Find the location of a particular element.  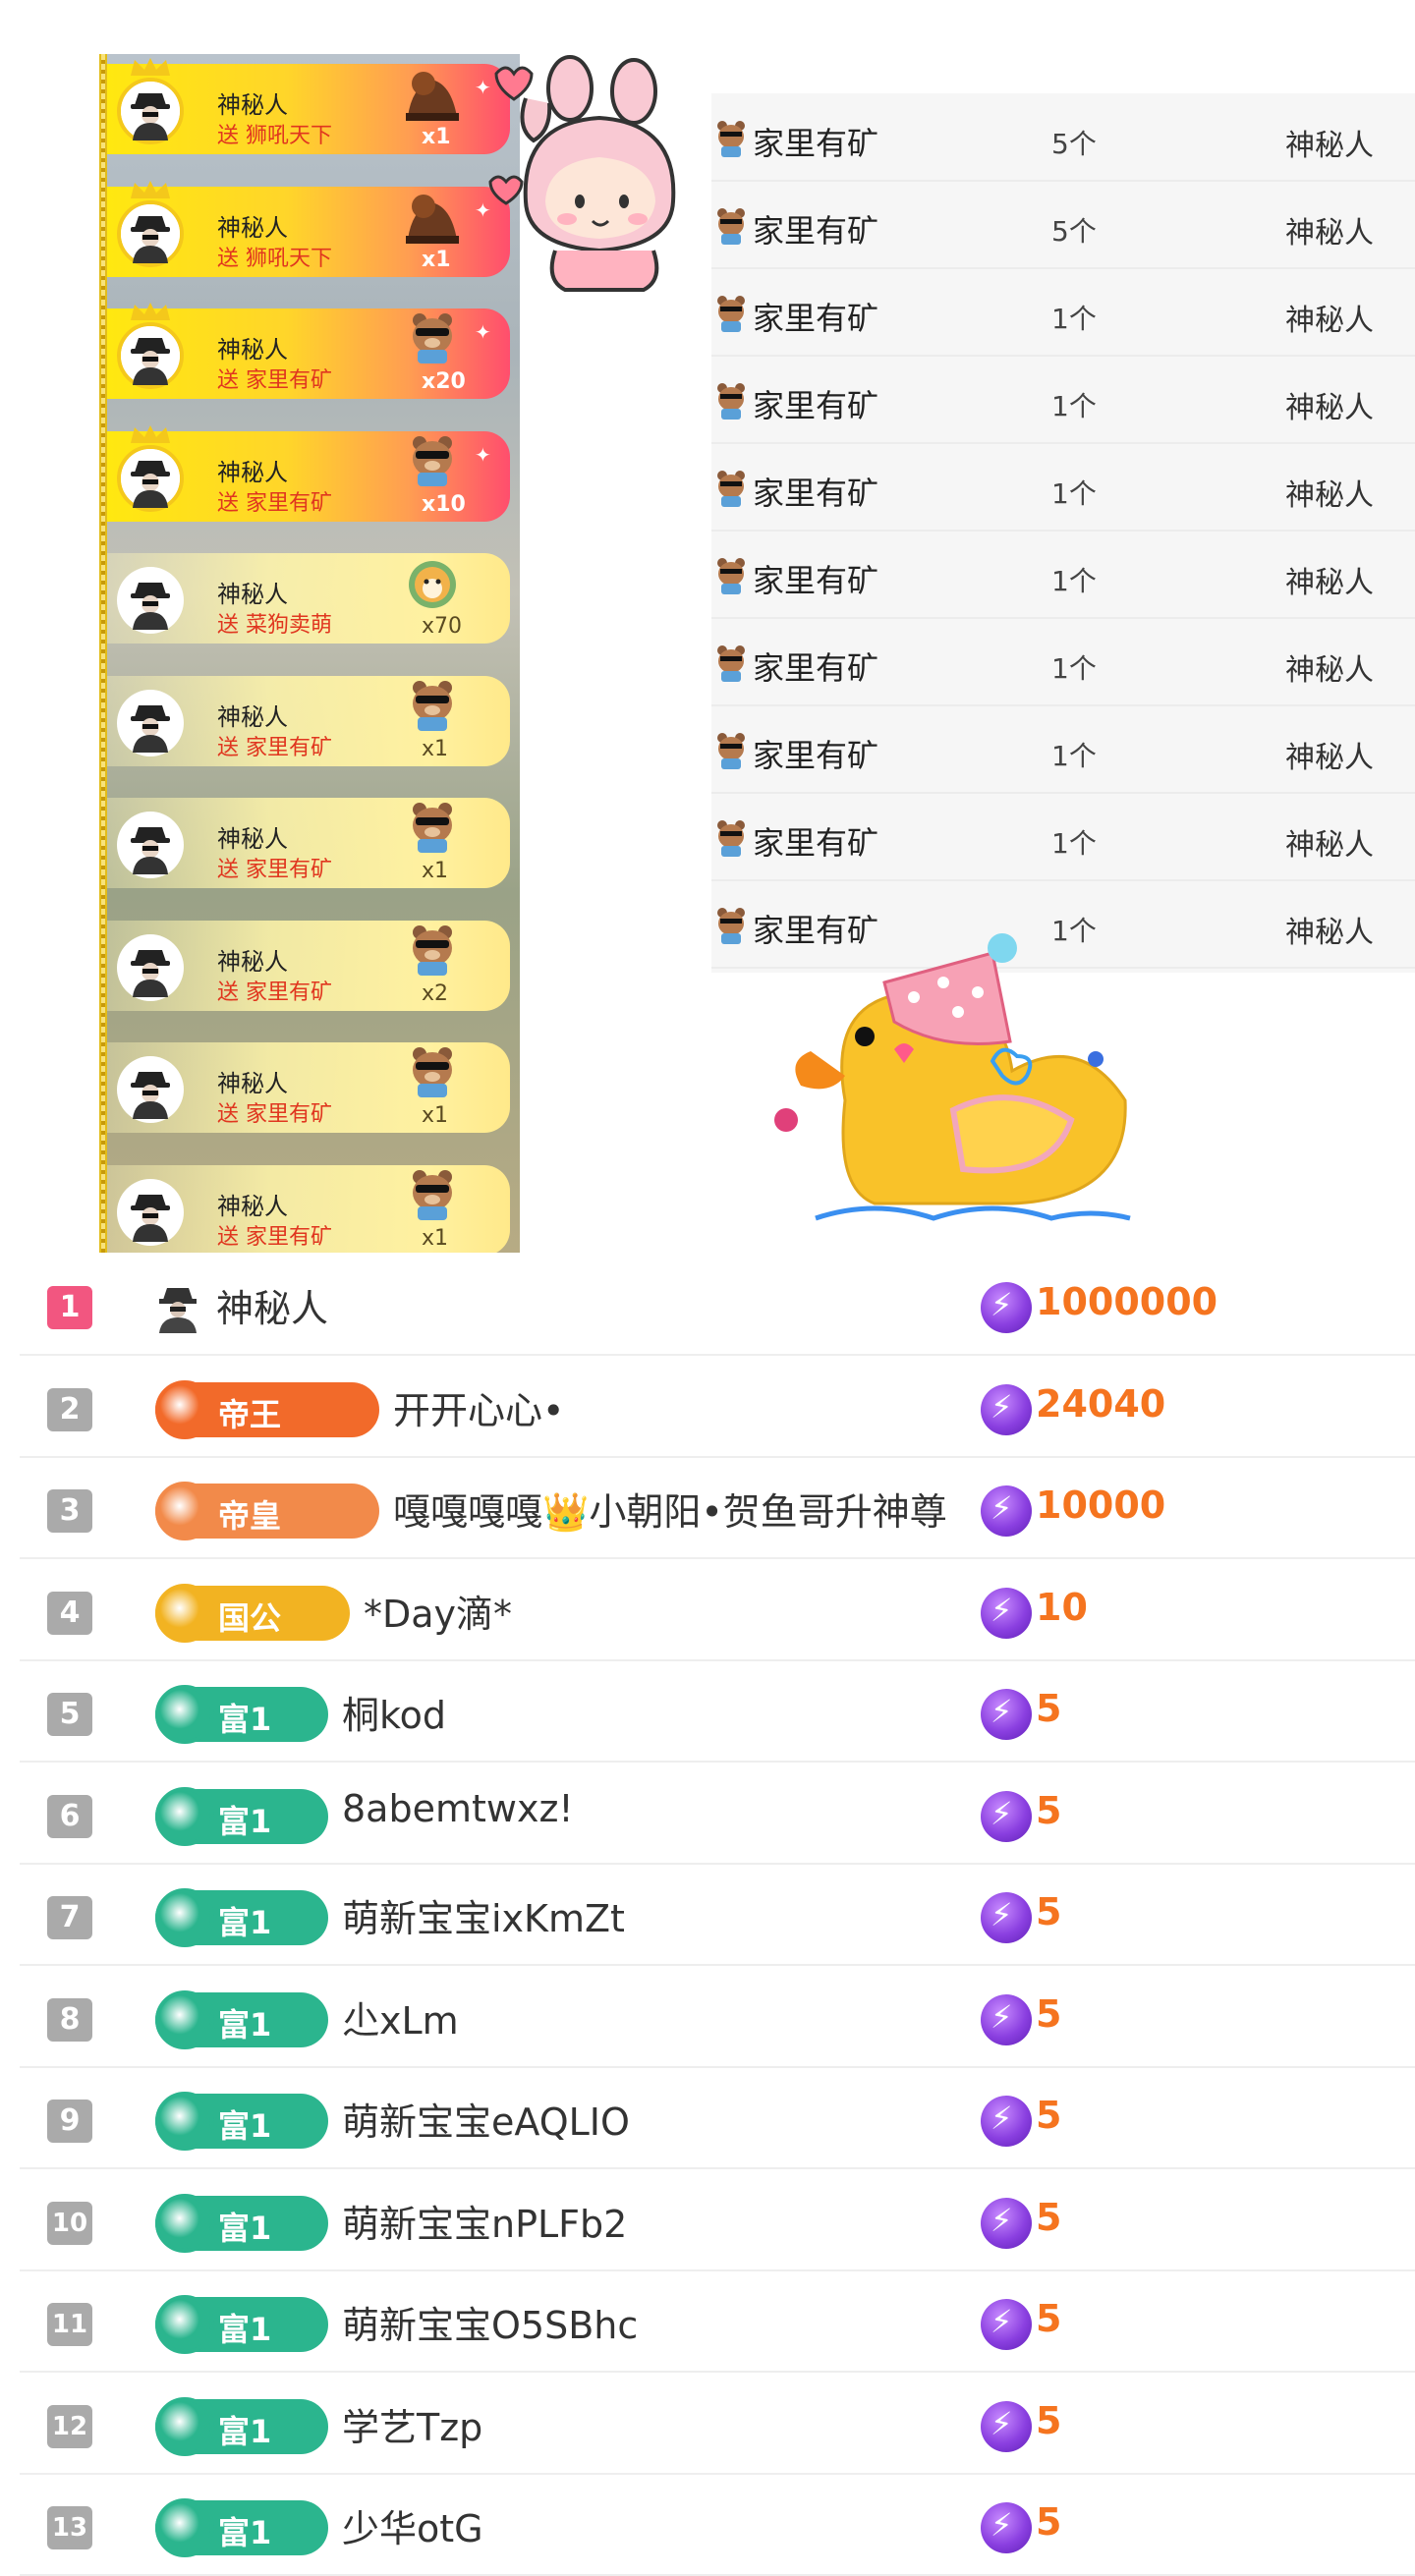

ranking-user-name: *Day滴* is located at coordinates (438, 1611).